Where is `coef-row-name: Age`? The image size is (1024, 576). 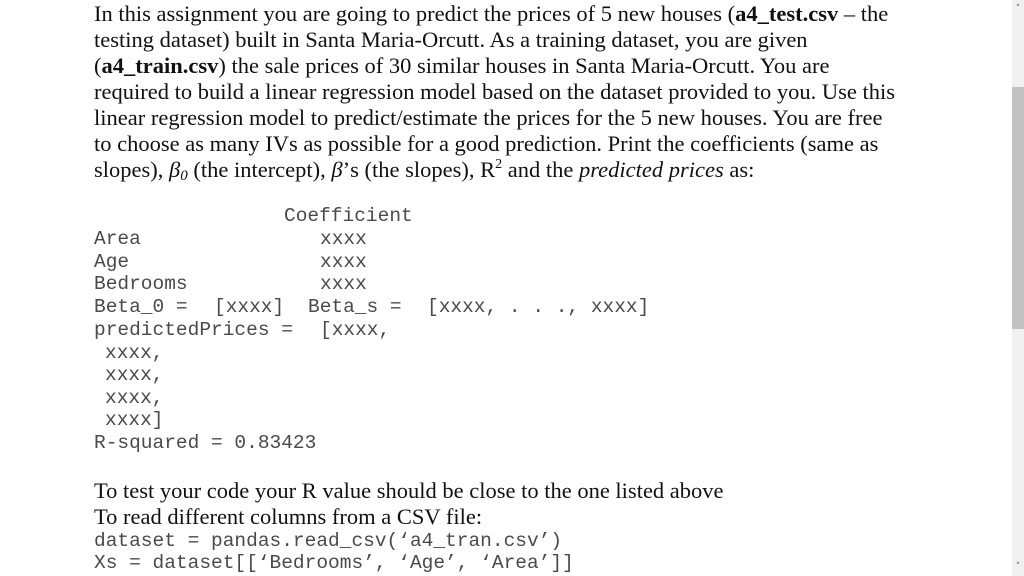 coef-row-name: Age is located at coordinates (112, 262).